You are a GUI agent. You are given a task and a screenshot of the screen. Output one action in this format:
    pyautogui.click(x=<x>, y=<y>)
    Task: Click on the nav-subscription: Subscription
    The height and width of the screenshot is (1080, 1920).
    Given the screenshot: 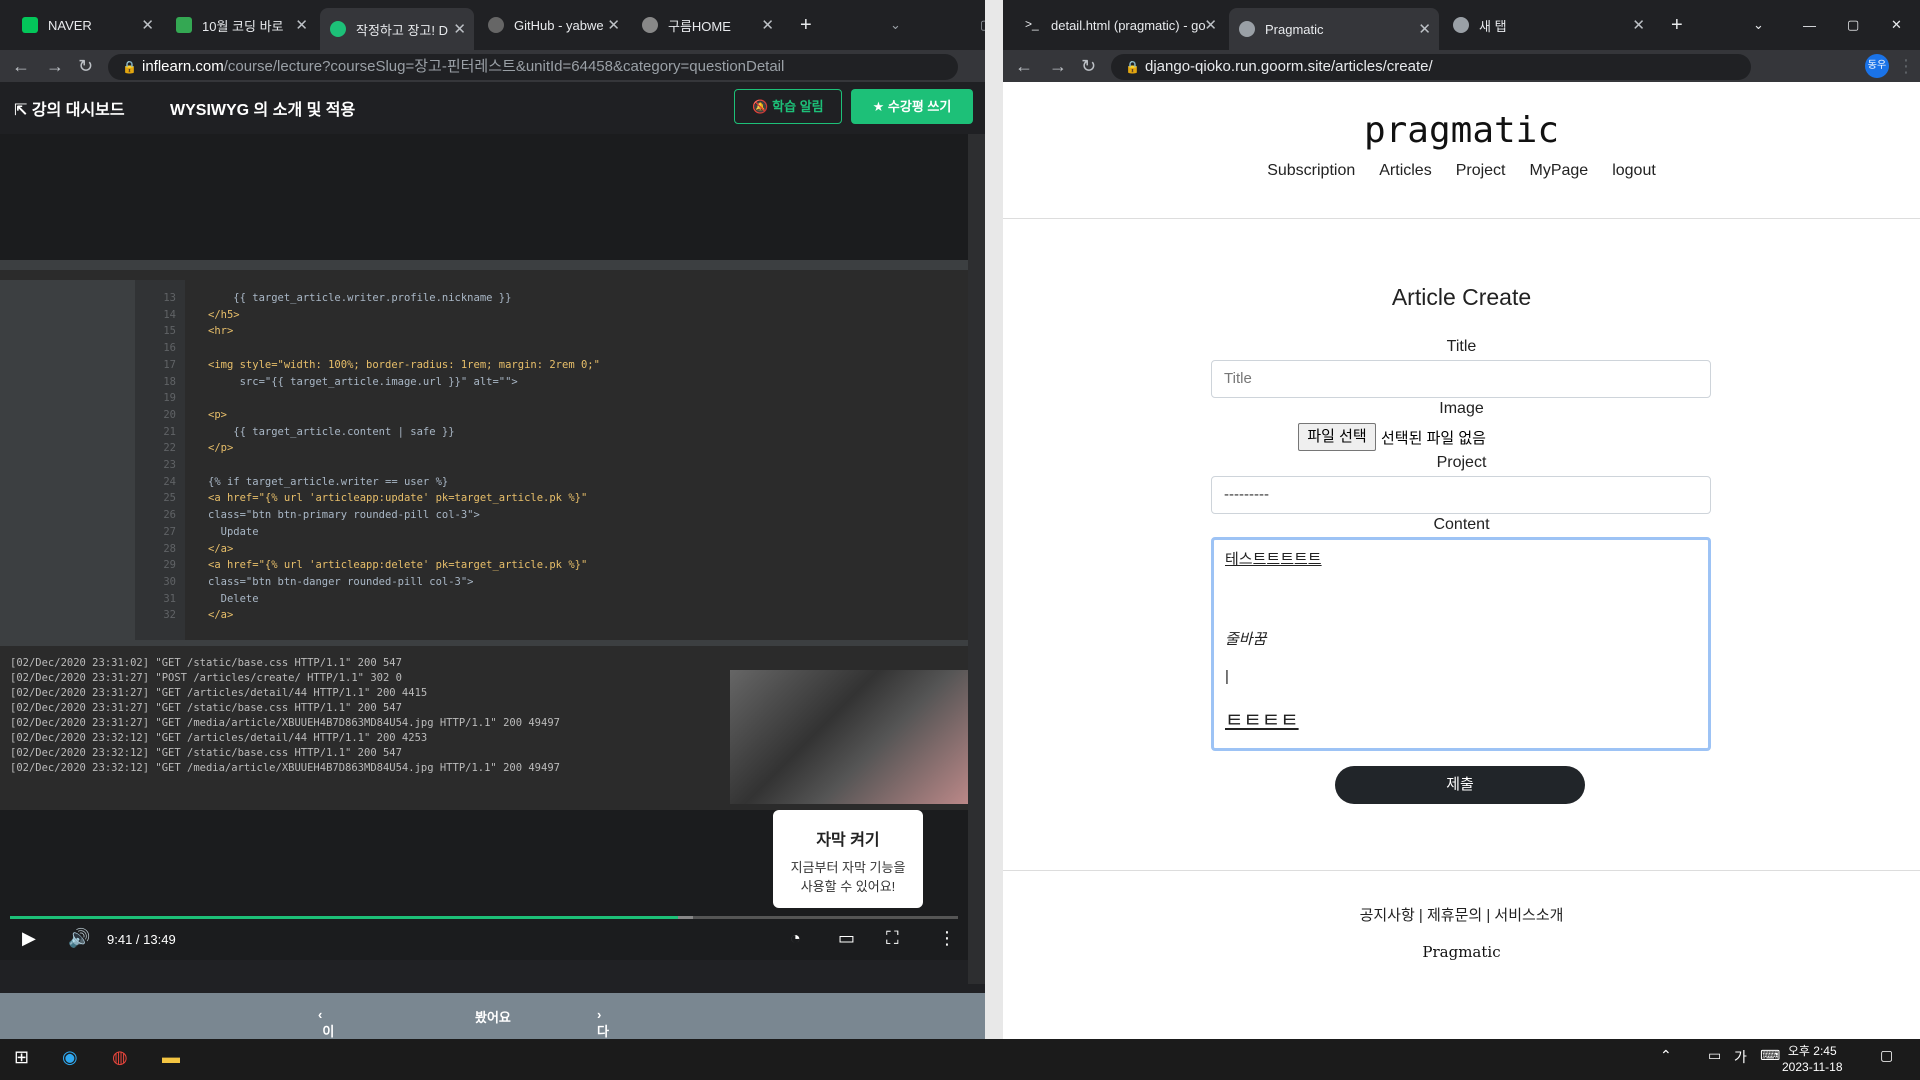 What is the action you would take?
    pyautogui.click(x=1311, y=170)
    